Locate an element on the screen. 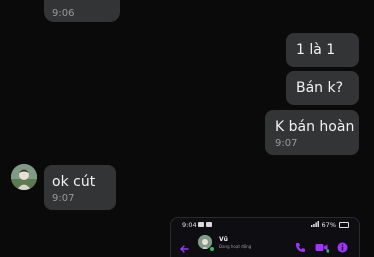 The width and height of the screenshot is (374, 257). message-time: 9:06 is located at coordinates (63, 13).